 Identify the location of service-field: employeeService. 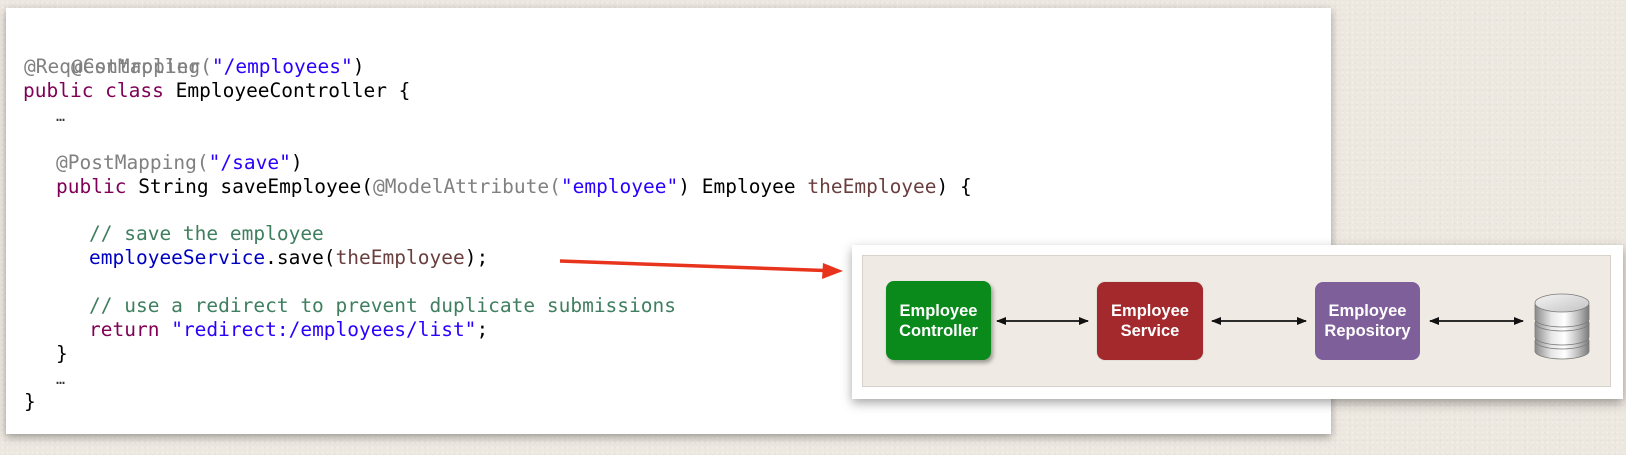
(177, 257).